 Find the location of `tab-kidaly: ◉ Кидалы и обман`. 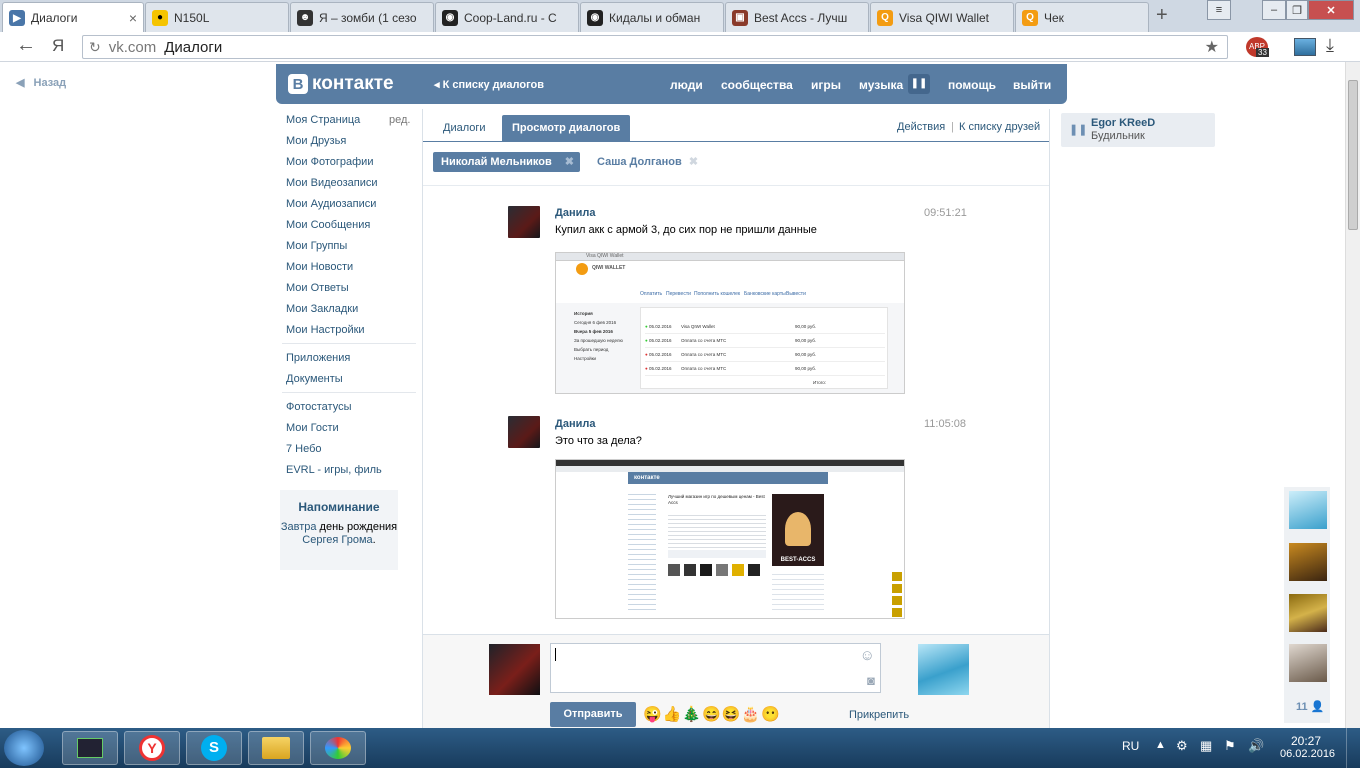

tab-kidaly: ◉ Кидалы и обман is located at coordinates (652, 17).